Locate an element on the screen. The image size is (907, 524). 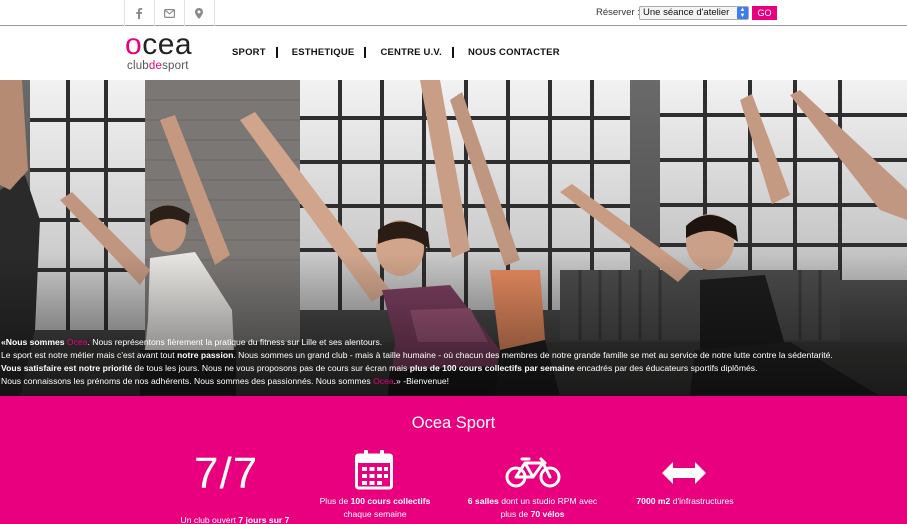
ocea-logo: ocea clubdesport is located at coordinates (171, 50).